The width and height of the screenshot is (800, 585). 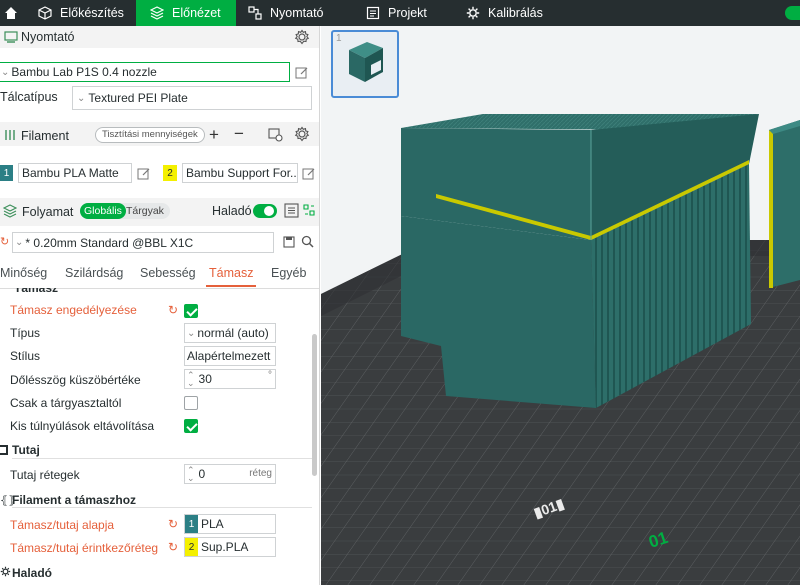 I want to click on printer-section-title: Nyomtató, so click(x=48, y=37).